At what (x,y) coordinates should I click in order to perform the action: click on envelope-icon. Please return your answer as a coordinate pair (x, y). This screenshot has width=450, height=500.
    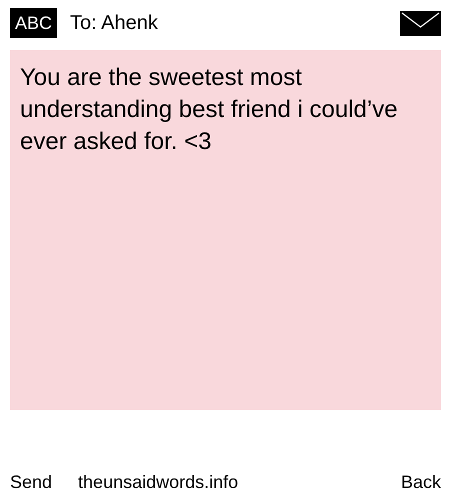
    Looking at the image, I should click on (420, 23).